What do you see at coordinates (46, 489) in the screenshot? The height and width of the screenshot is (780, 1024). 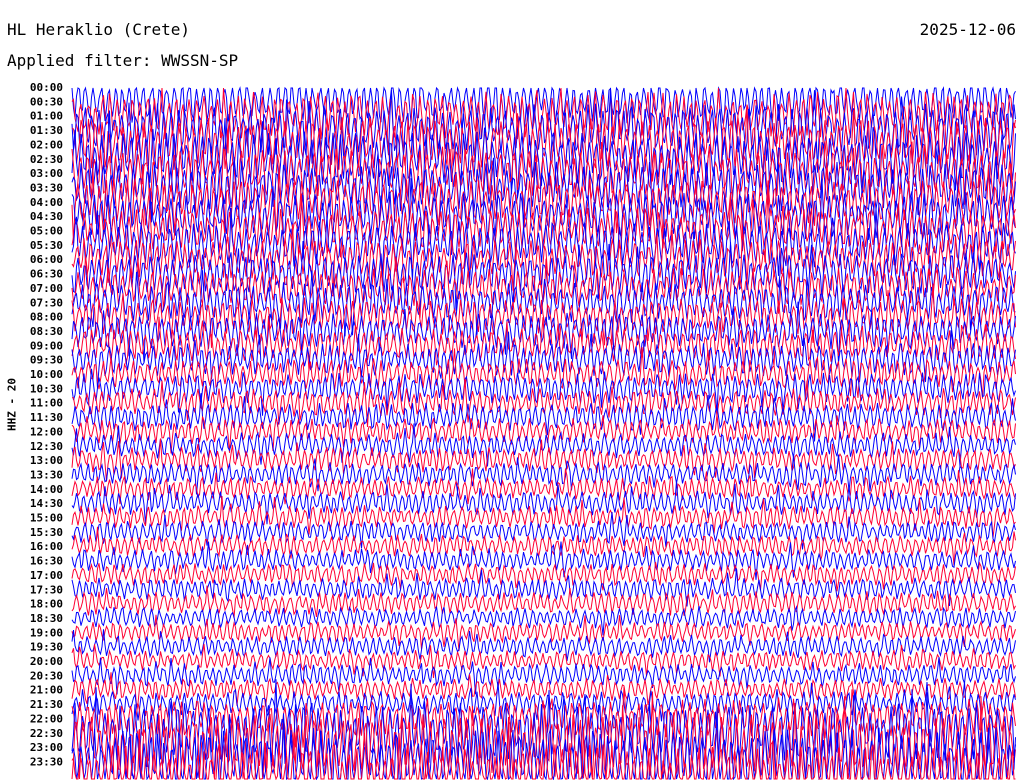 I see `hour-label: 14:00` at bounding box center [46, 489].